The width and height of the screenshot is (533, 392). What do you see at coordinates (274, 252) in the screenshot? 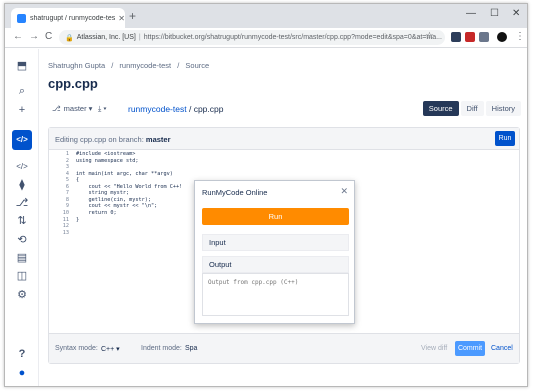
I see `runmycode-popup: RunMyCode Online ✕ Run Input Output` at bounding box center [274, 252].